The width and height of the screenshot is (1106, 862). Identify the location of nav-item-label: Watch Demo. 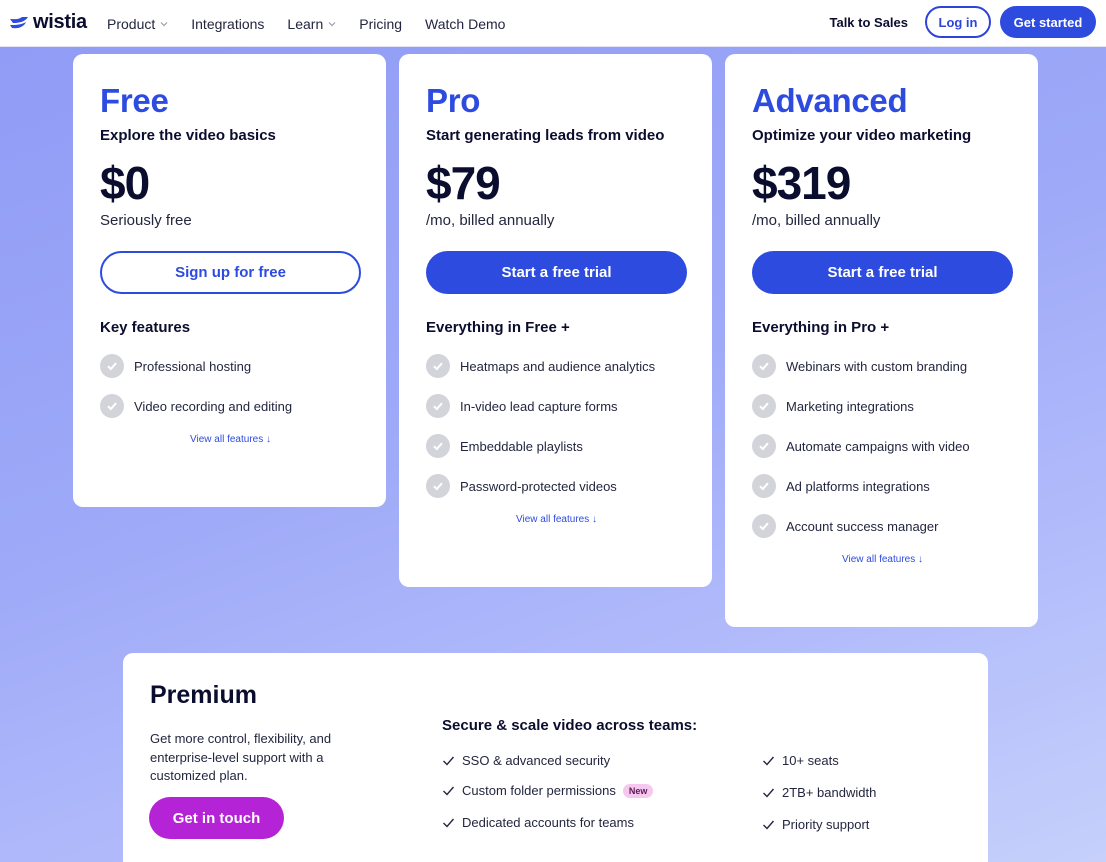
(465, 23).